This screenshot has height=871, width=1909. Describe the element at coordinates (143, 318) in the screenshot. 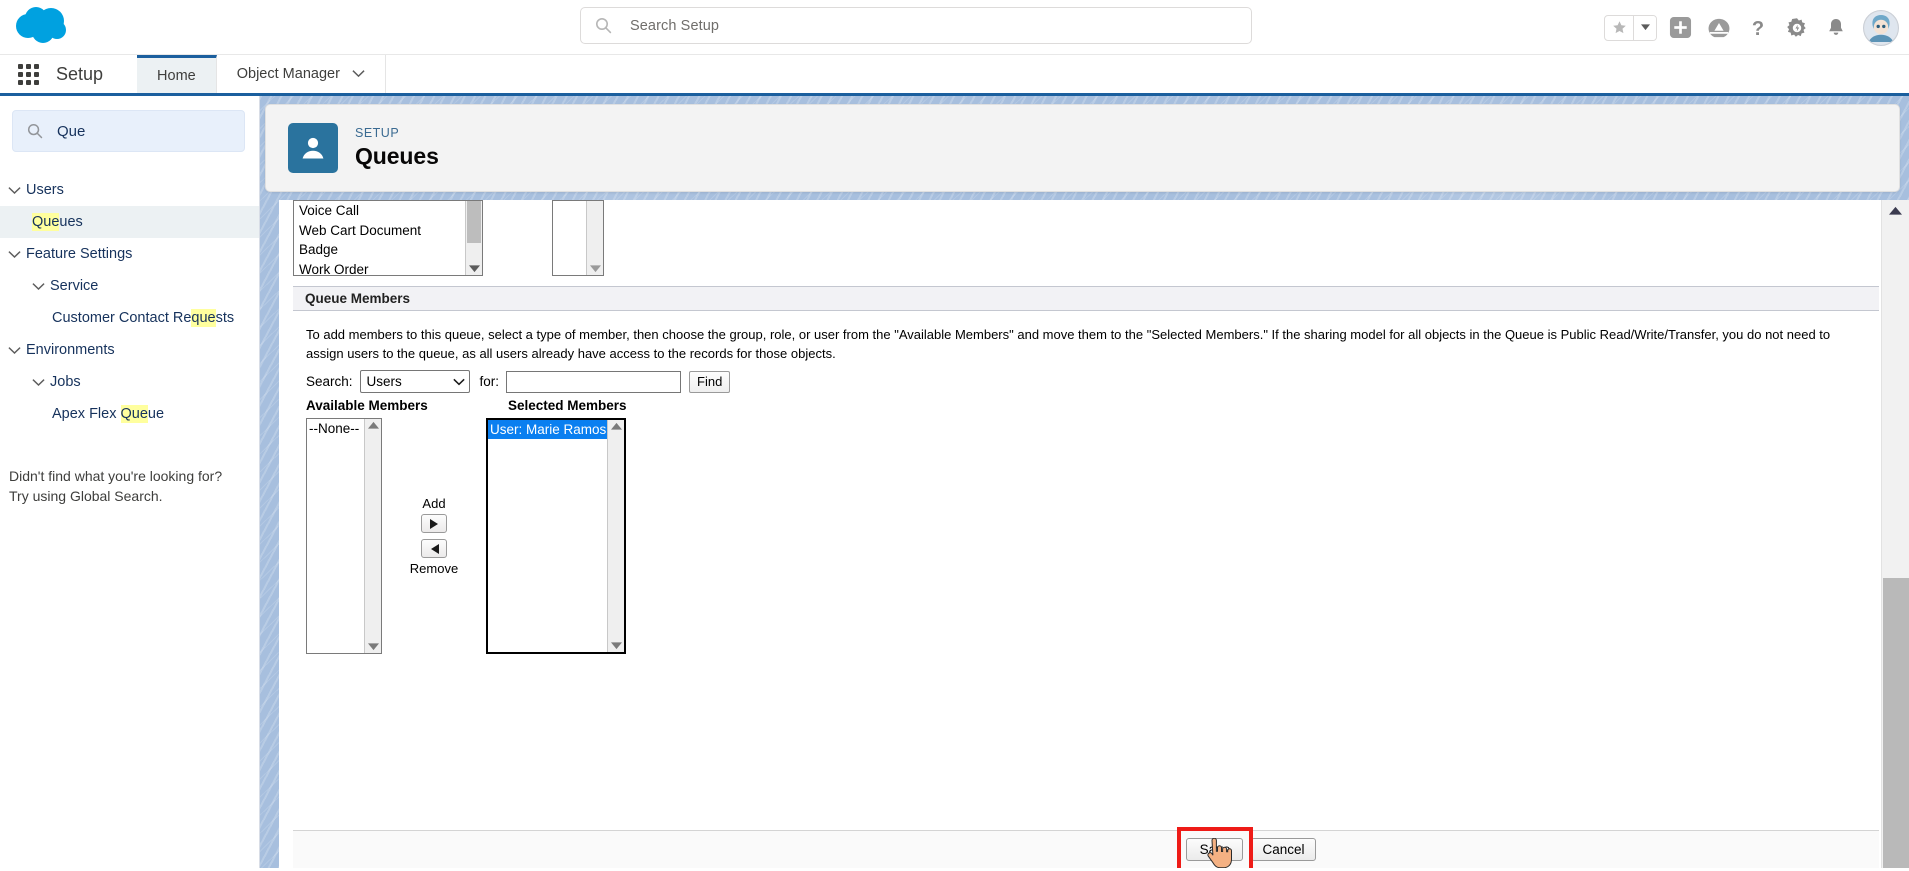

I see `sidebar-item-label: Customer Contact Requests` at that location.